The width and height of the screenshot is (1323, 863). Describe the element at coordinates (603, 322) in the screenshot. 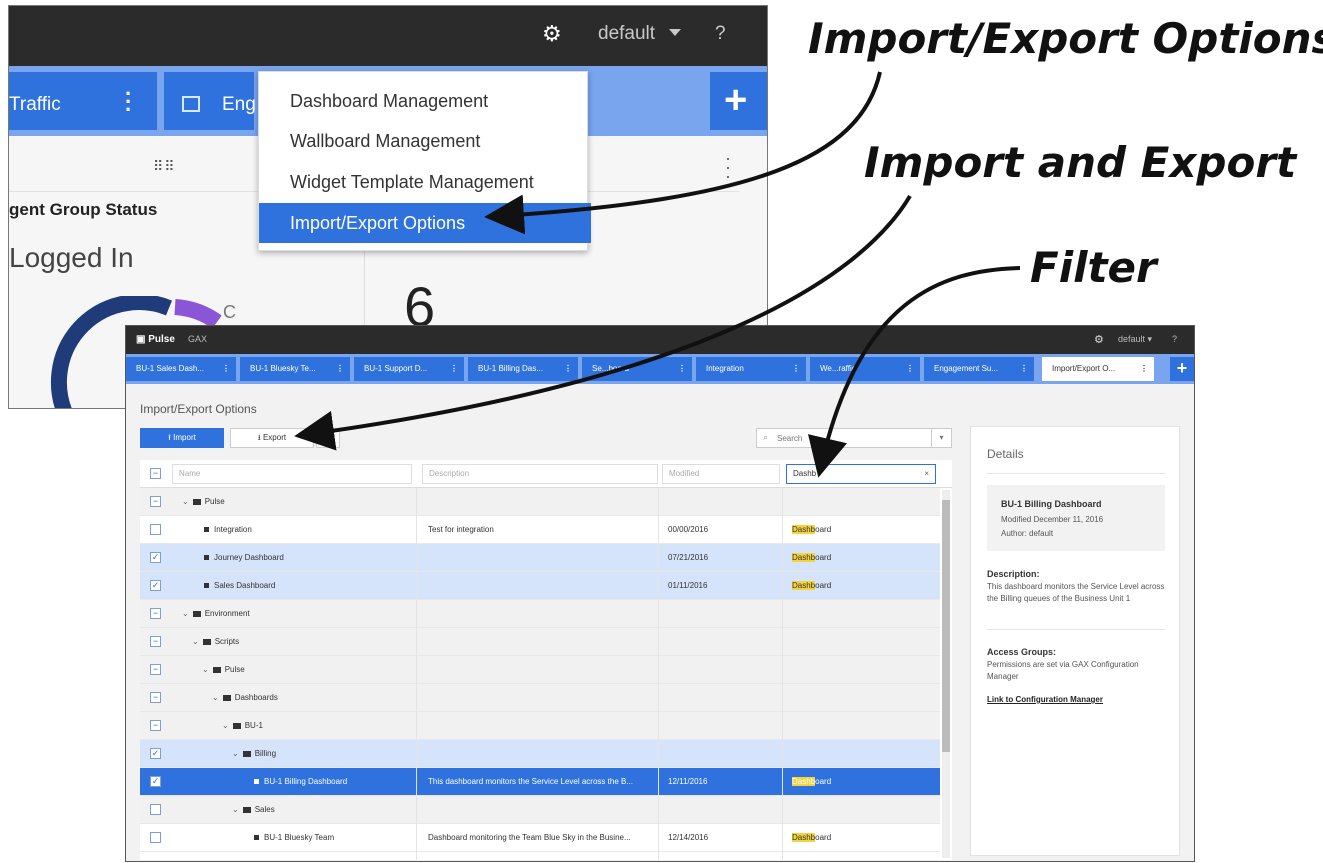

I see `arrow-to-export-button` at that location.